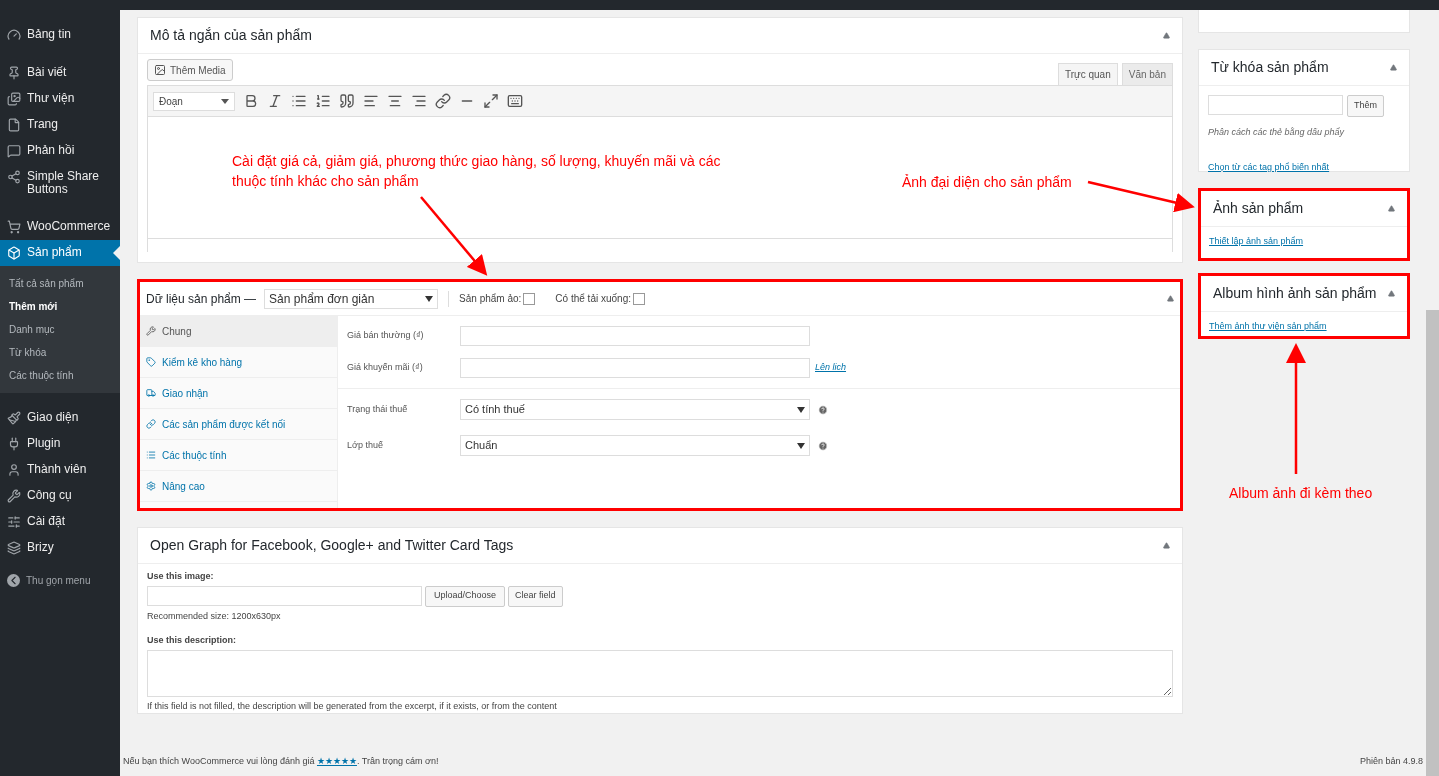  What do you see at coordinates (465, 596) in the screenshot?
I see `upload-button: Upload/Choose` at bounding box center [465, 596].